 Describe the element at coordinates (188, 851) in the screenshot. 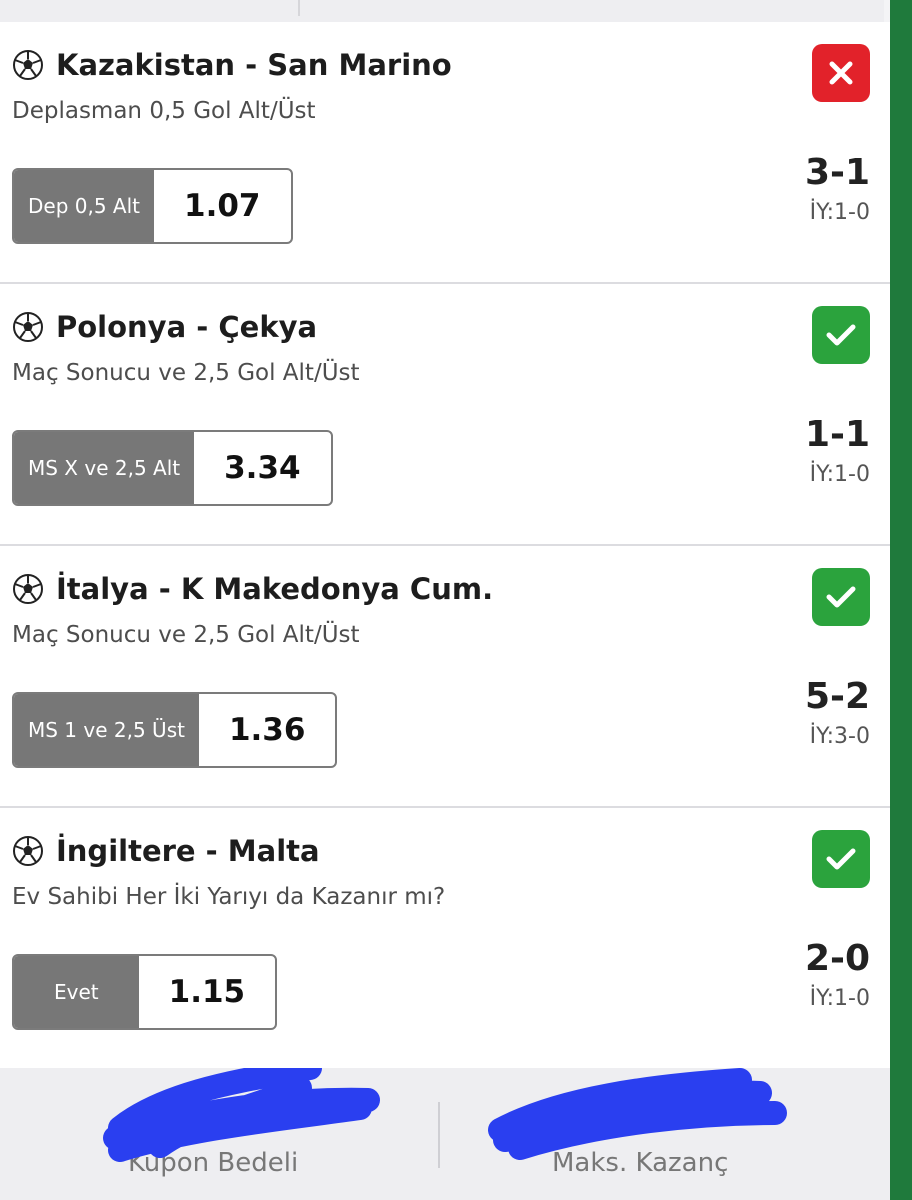

I see `match-title: İngiltere - Malta` at that location.